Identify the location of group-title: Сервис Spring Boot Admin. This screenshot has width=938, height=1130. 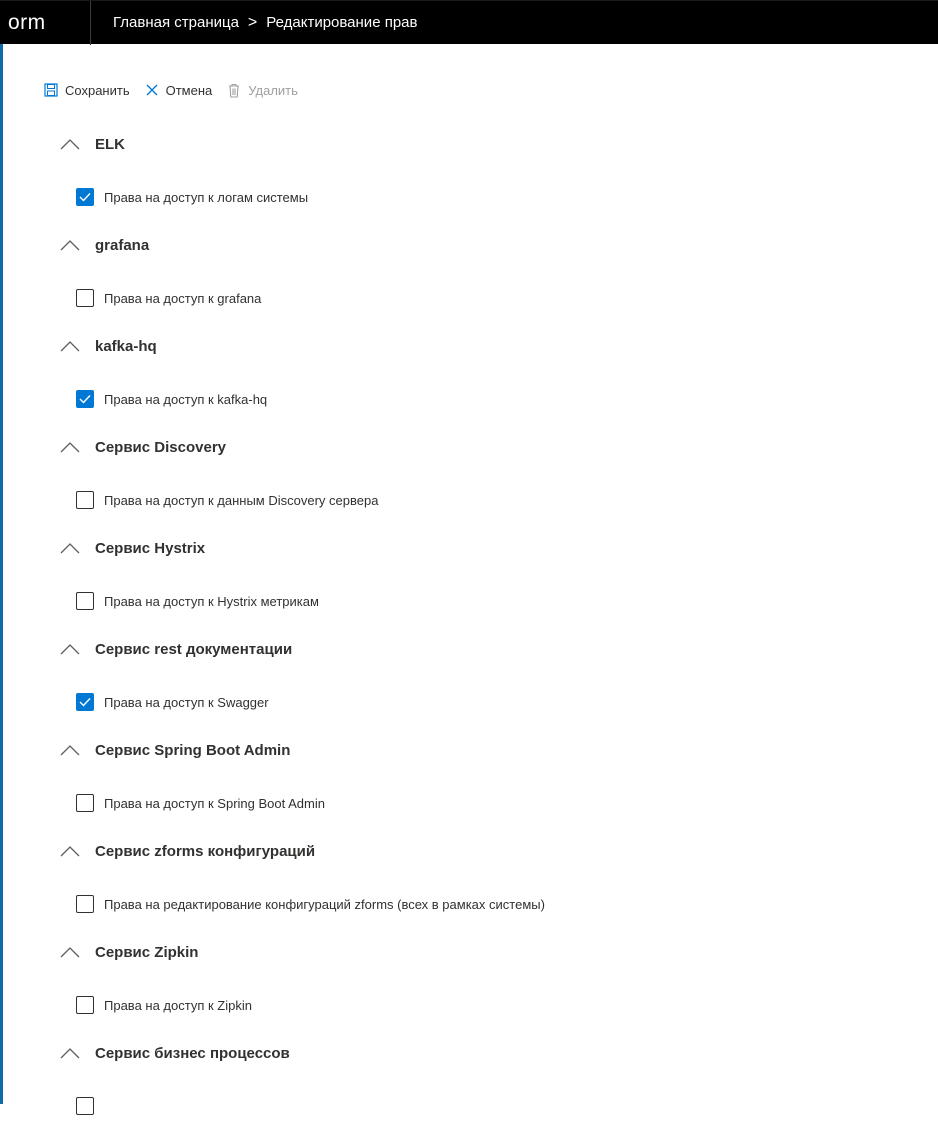
(193, 750).